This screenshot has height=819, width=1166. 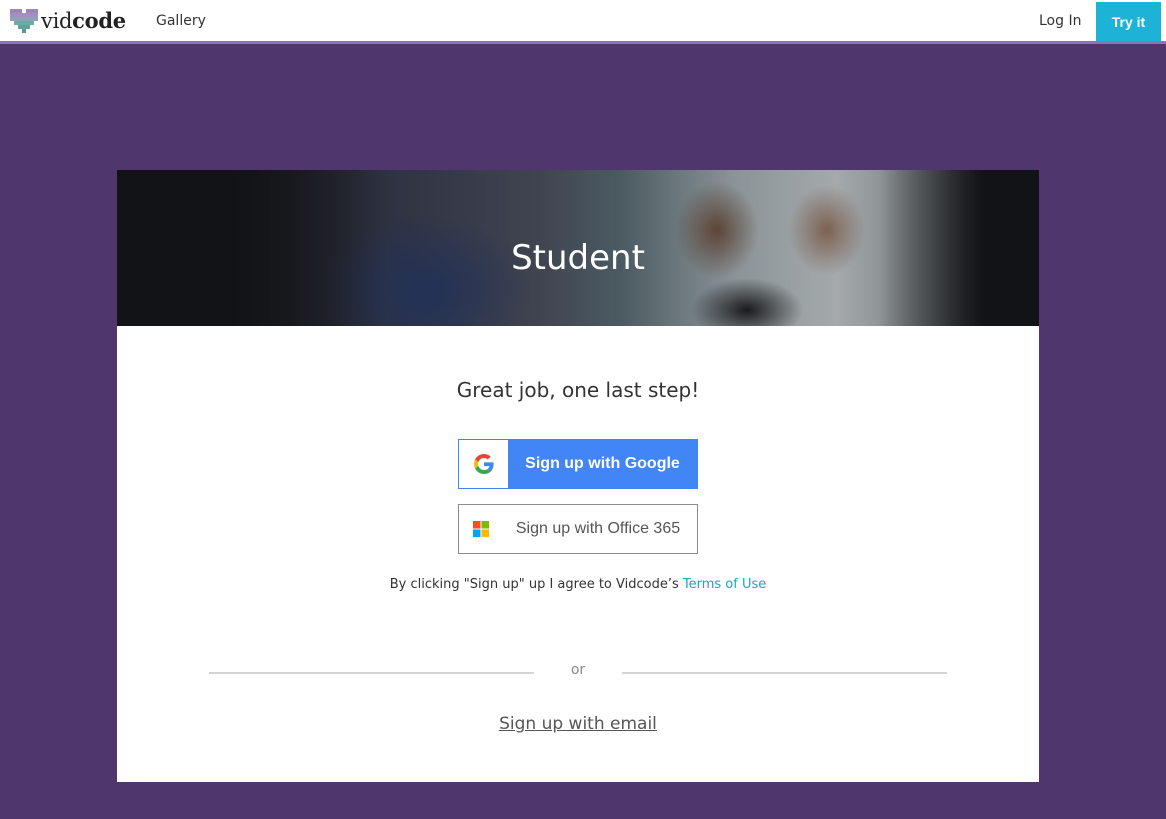 I want to click on microsoft-squares-icon, so click(x=481, y=529).